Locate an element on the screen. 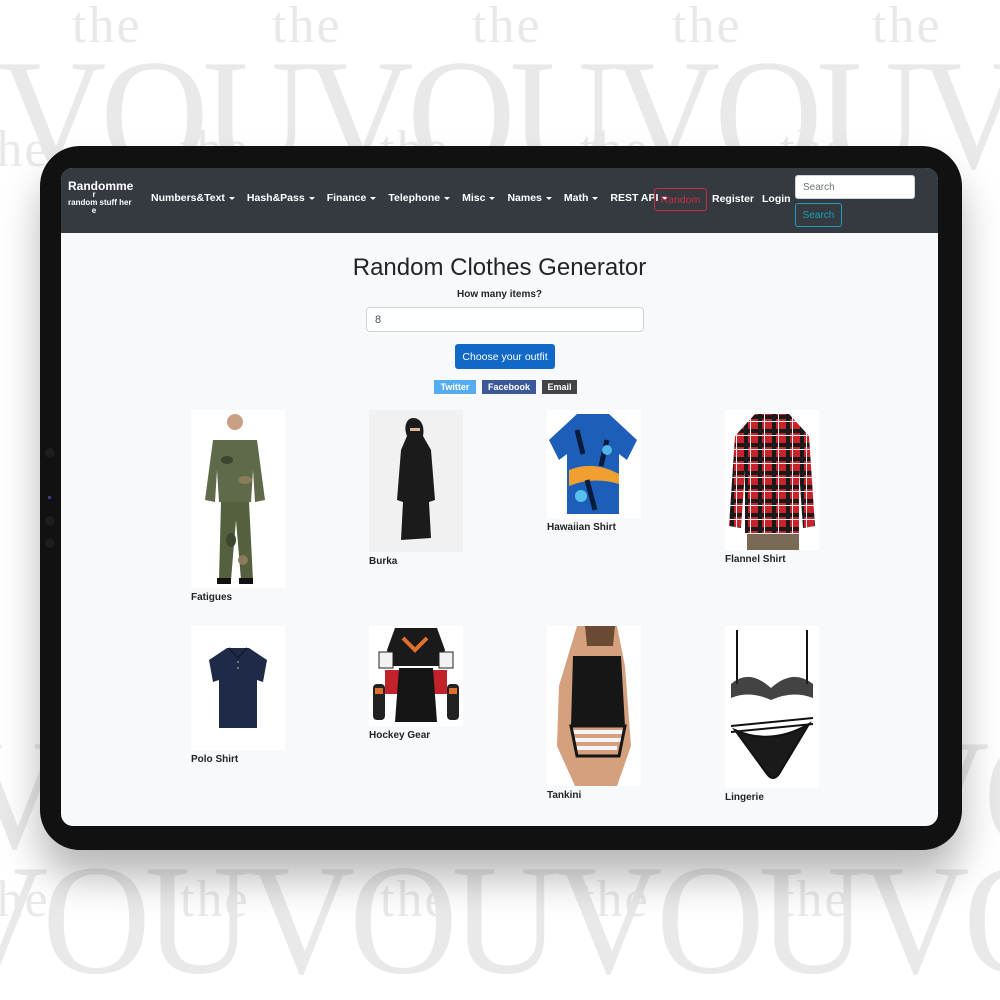  nav-menu-misc: Misc is located at coordinates (479, 198).